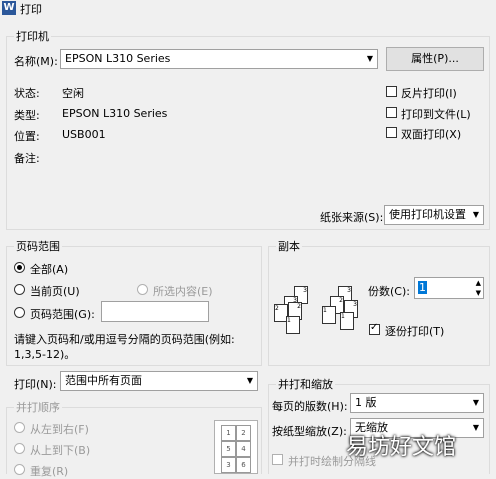 This screenshot has height=479, width=496. What do you see at coordinates (49, 269) in the screenshot?
I see `all-pages-label: 全部(A)` at bounding box center [49, 269].